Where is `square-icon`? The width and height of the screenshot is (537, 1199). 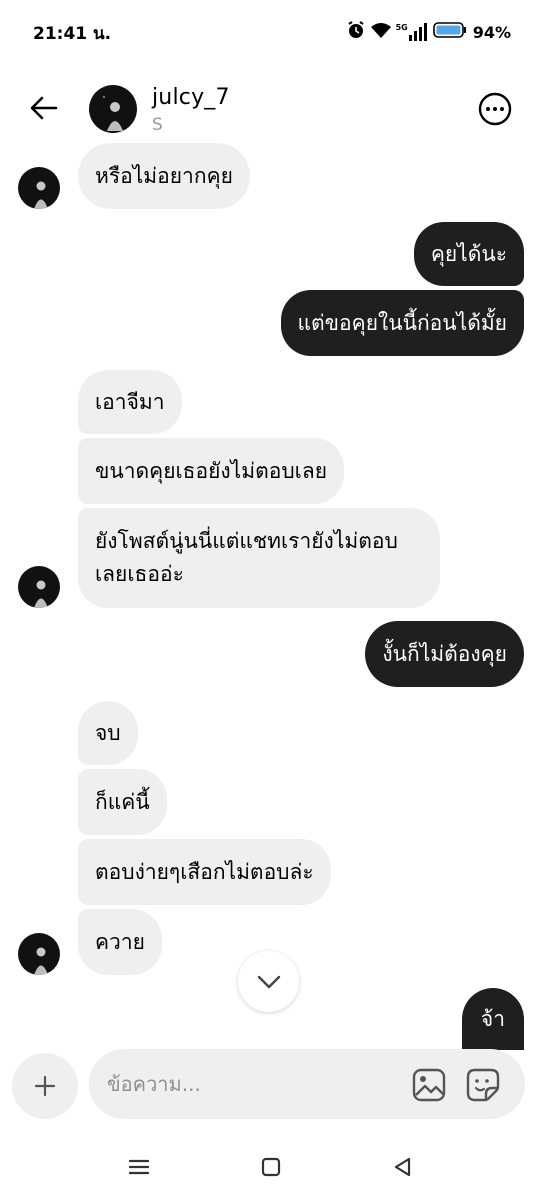
square-icon is located at coordinates (271, 1167).